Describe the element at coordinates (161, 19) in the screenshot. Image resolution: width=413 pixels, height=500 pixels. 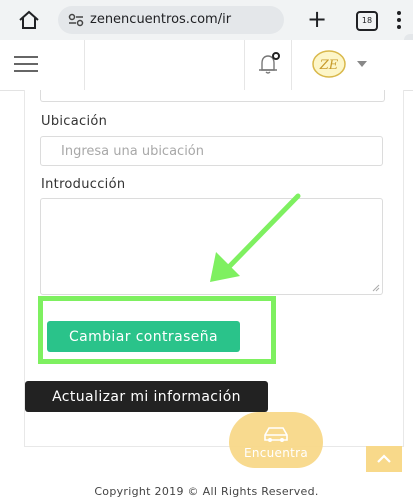
I see `url-text: zenencuentros.com/ir` at that location.